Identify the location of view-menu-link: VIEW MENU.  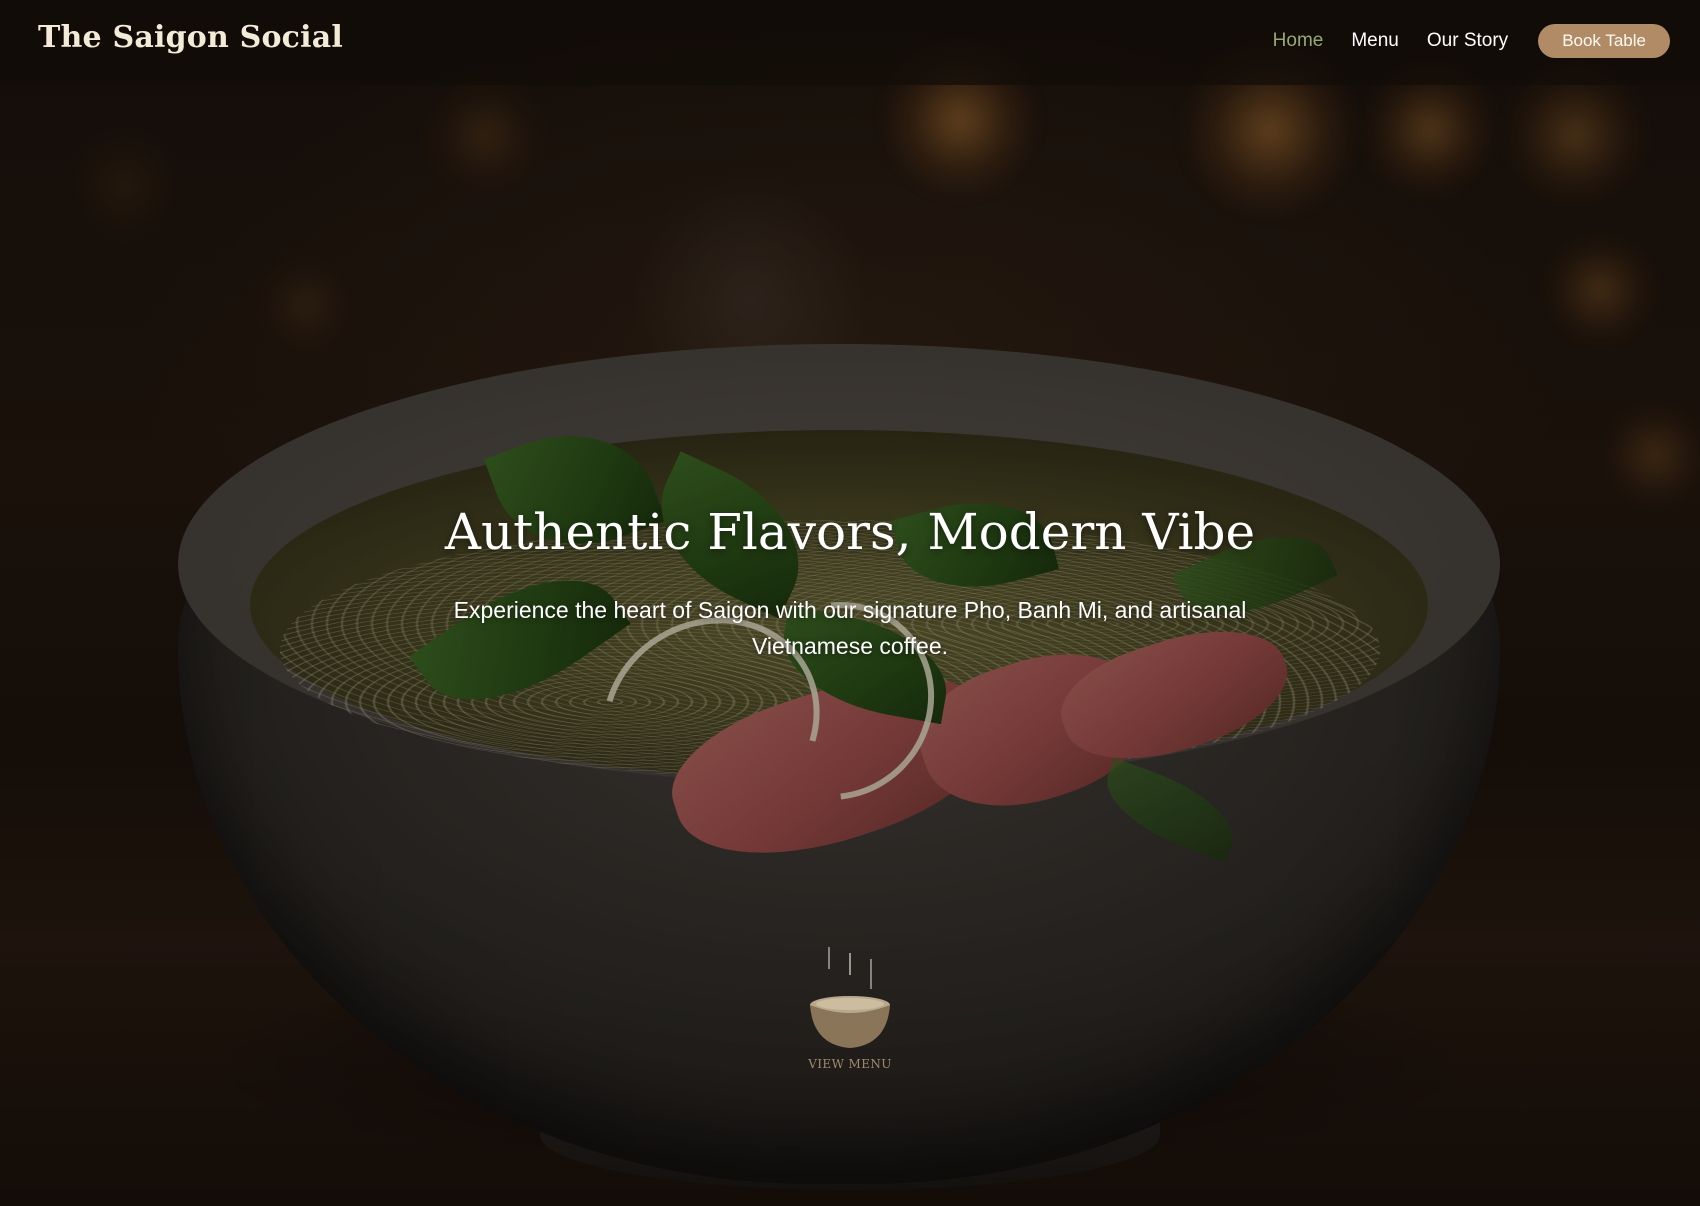
(850, 1010).